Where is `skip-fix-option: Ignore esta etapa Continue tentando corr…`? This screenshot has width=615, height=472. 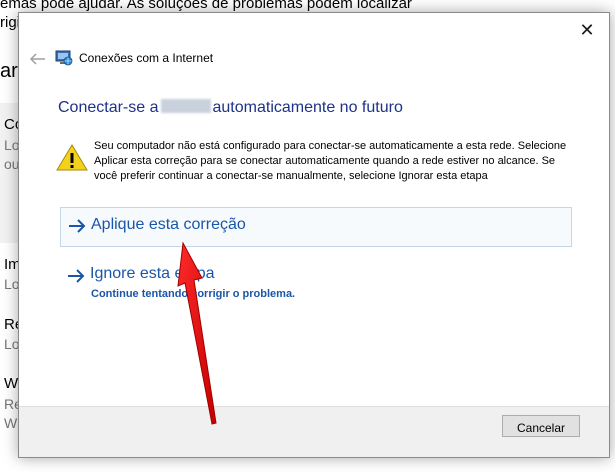
skip-fix-option: Ignore esta etapa Continue tentando corr… is located at coordinates (315, 285).